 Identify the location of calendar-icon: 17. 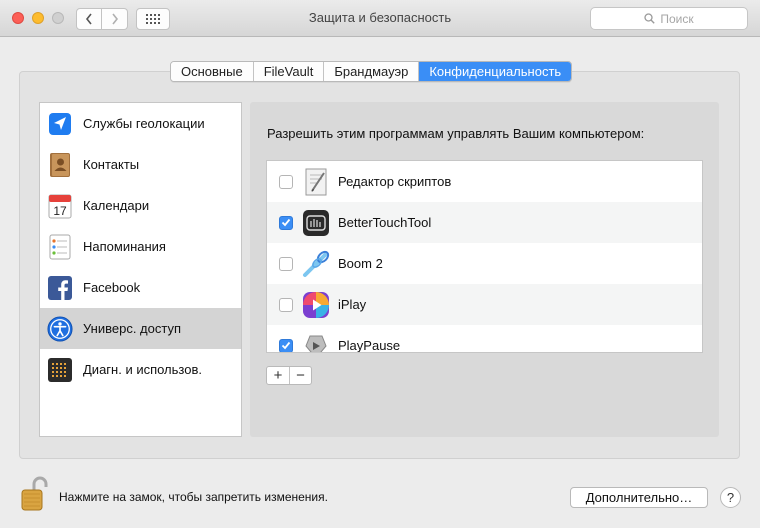
(60, 206).